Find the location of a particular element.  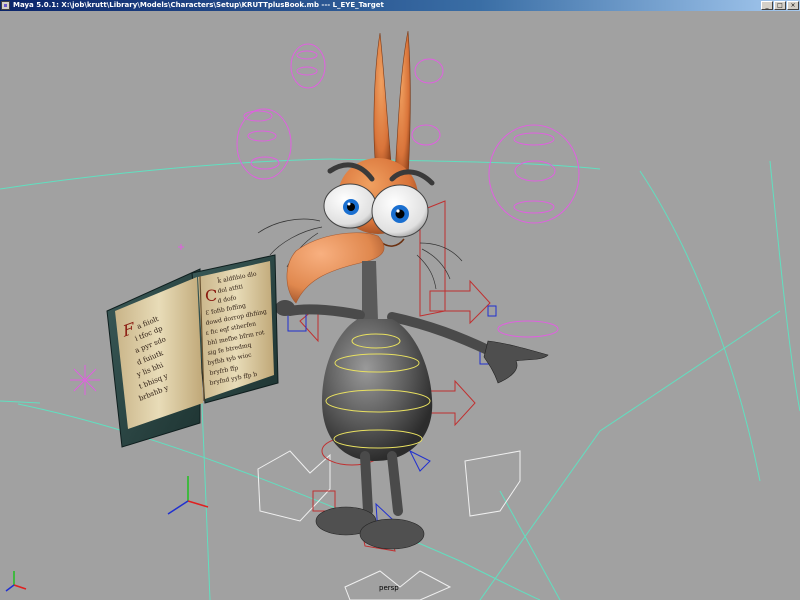

close-button: × is located at coordinates (793, 5).